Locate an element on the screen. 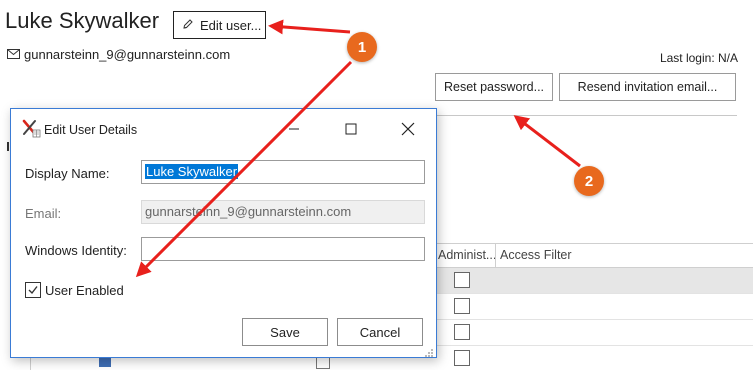  display-name-selected-text: Luke Skywalker is located at coordinates (192, 171).